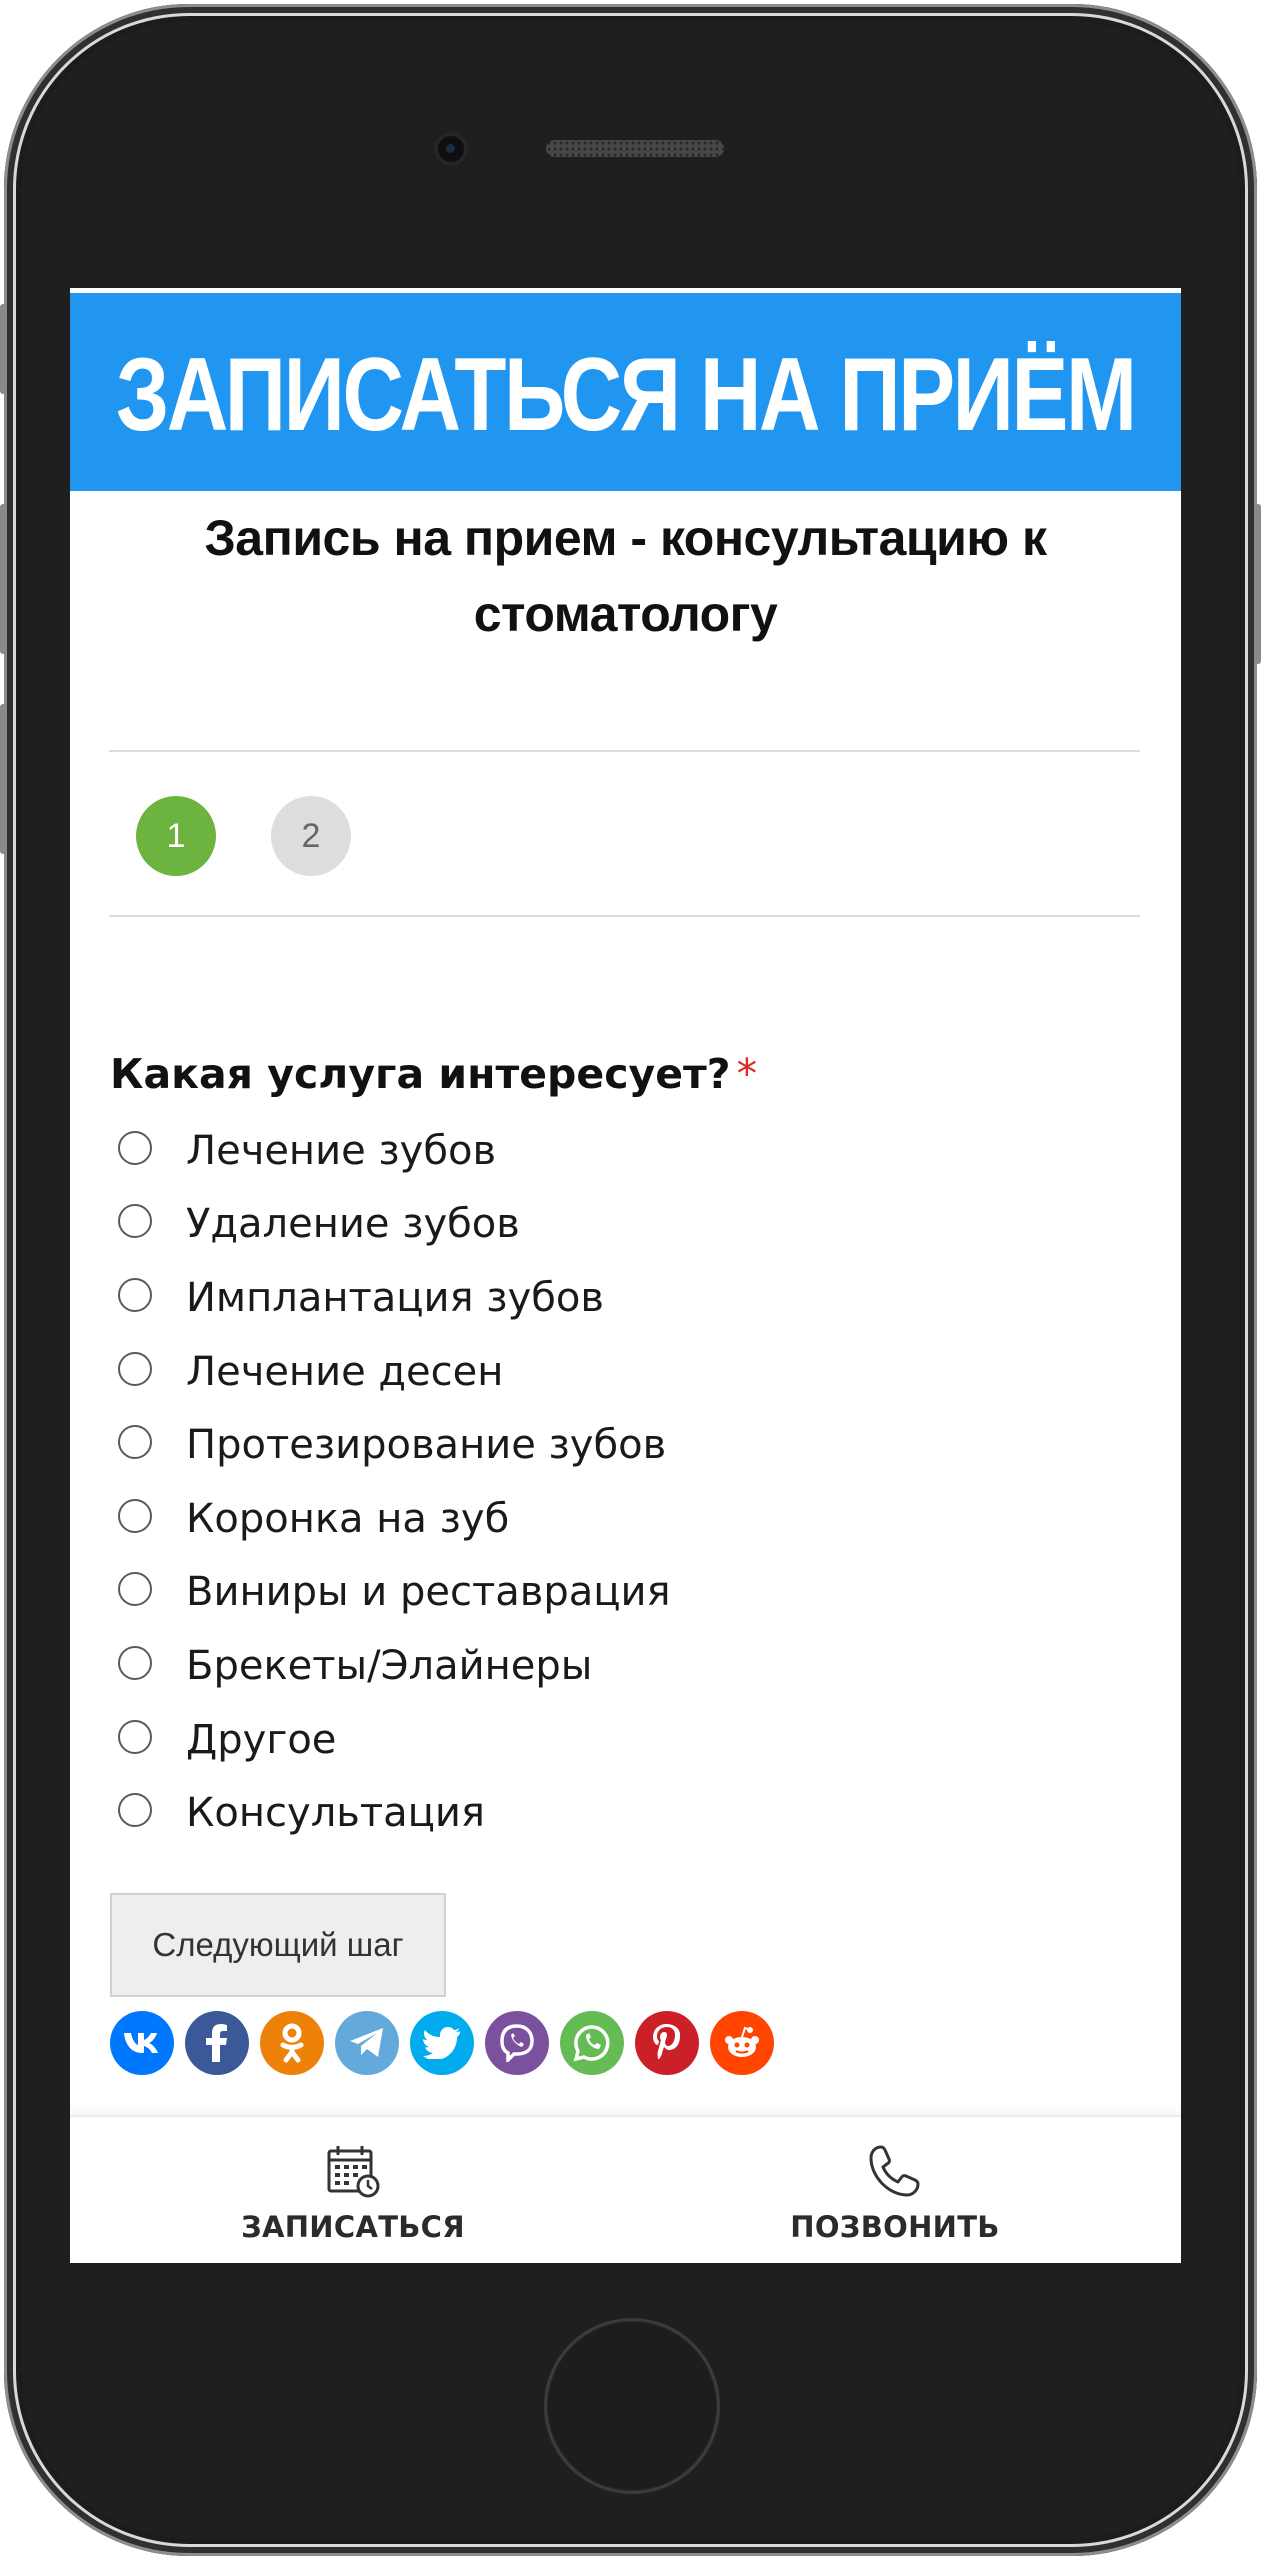  I want to click on service-question: Какая услуга интересует? *, so click(433, 1074).